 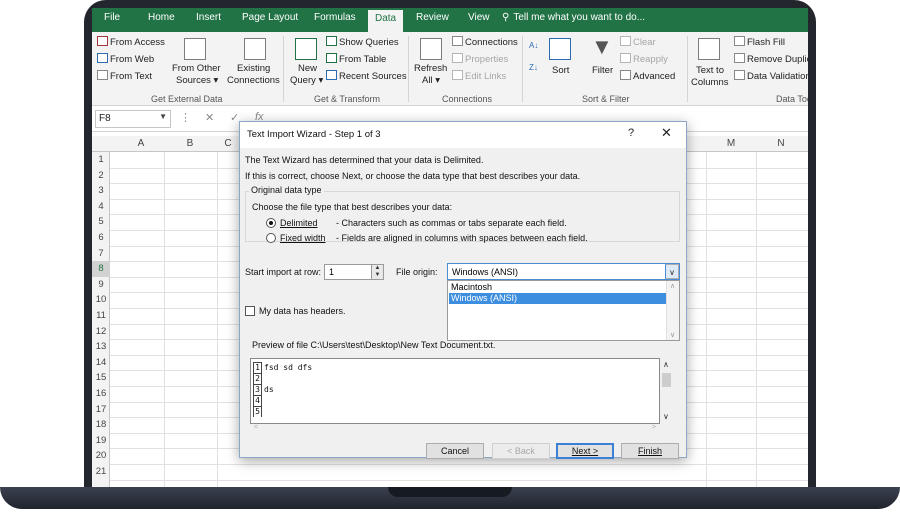 I want to click on from-table-button: From Table, so click(x=356, y=59).